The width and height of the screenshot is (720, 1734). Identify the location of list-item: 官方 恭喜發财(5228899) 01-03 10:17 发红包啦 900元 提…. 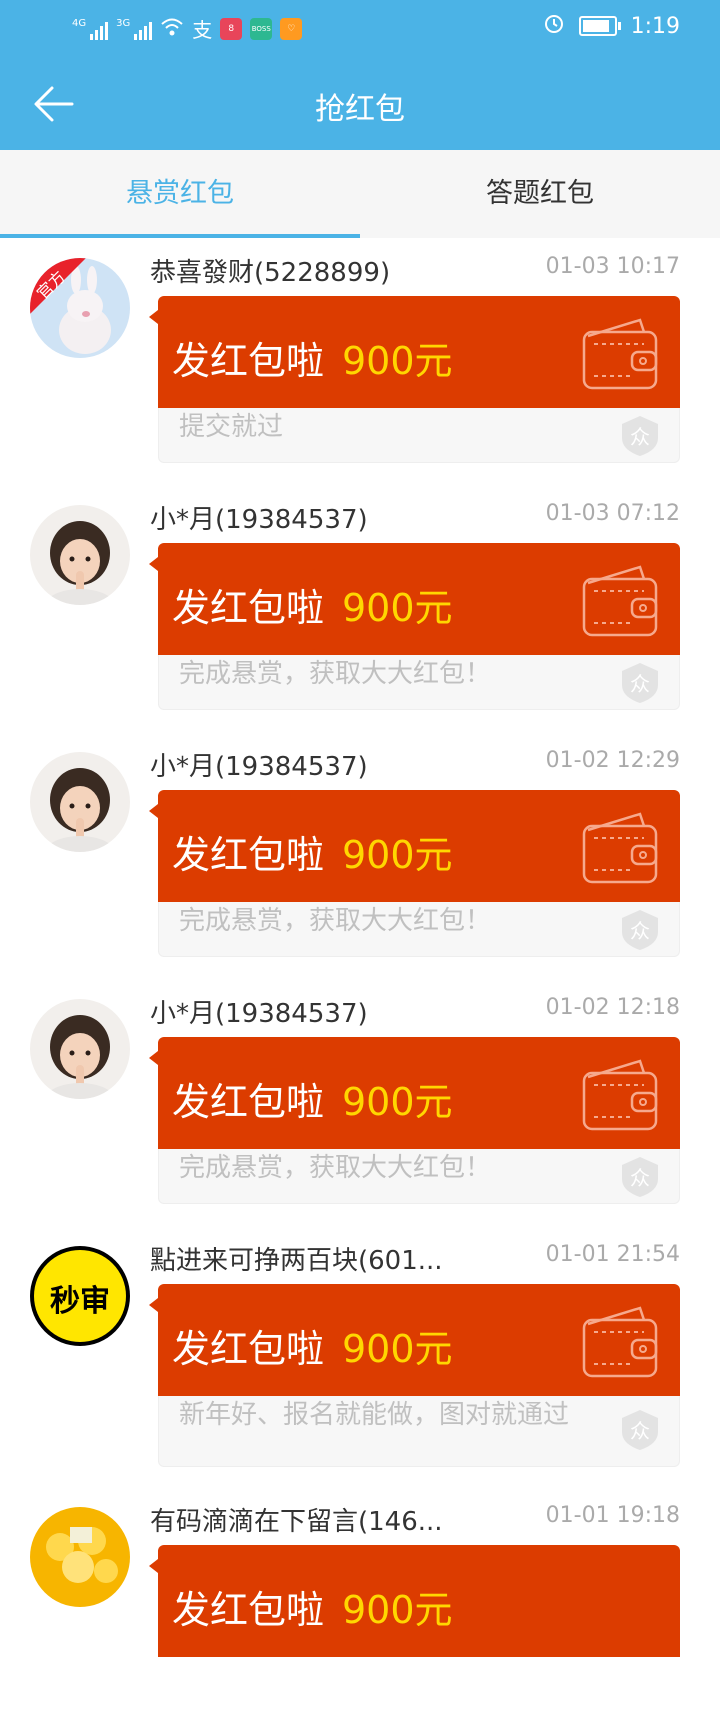
(360, 361).